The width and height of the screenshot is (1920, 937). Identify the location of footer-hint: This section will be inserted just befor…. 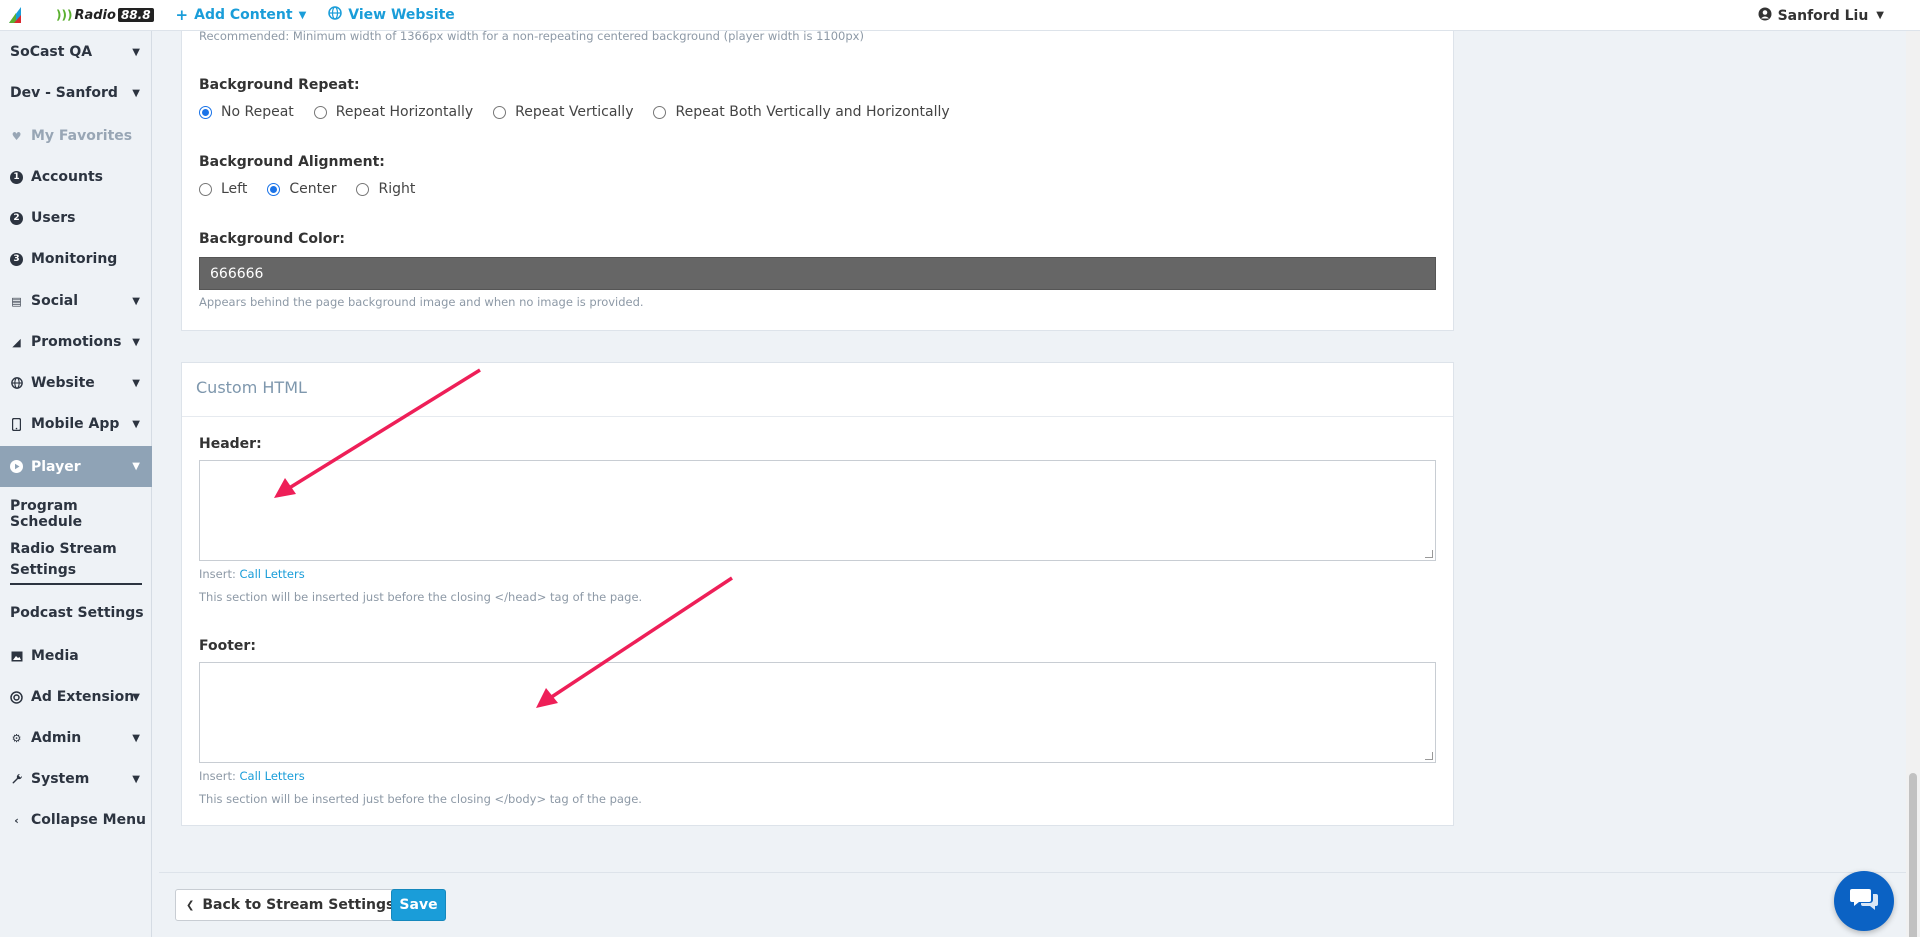
(420, 799).